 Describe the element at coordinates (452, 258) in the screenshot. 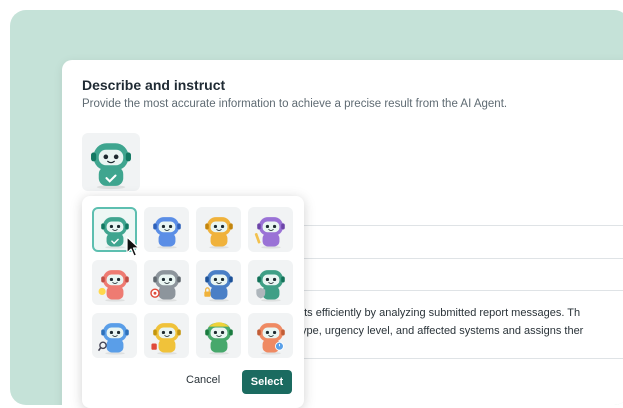

I see `role-field` at that location.